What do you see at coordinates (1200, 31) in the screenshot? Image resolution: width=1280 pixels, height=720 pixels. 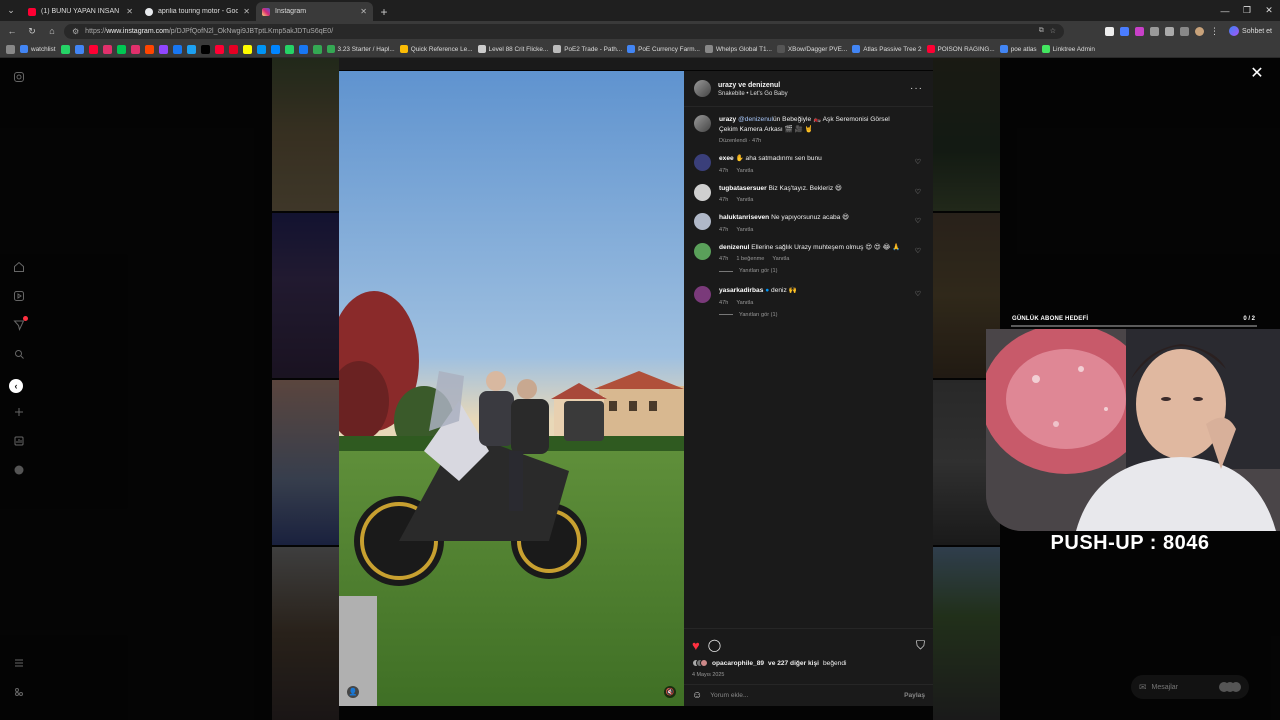 I see `profile-avatar` at bounding box center [1200, 31].